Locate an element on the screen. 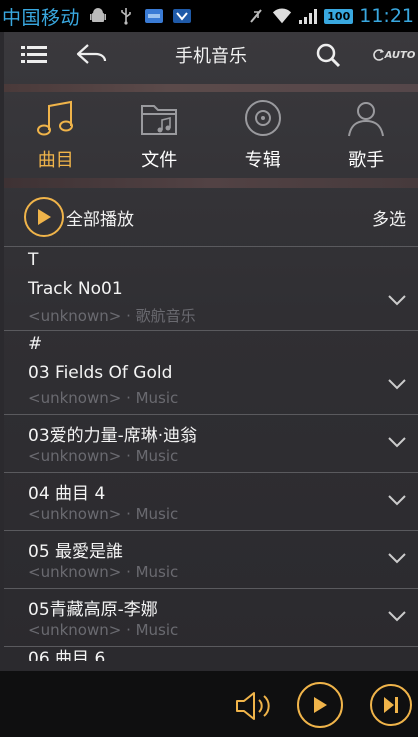 Image resolution: width=418 pixels, height=737 pixels. tab-tracks: 曲目 is located at coordinates (56, 135).